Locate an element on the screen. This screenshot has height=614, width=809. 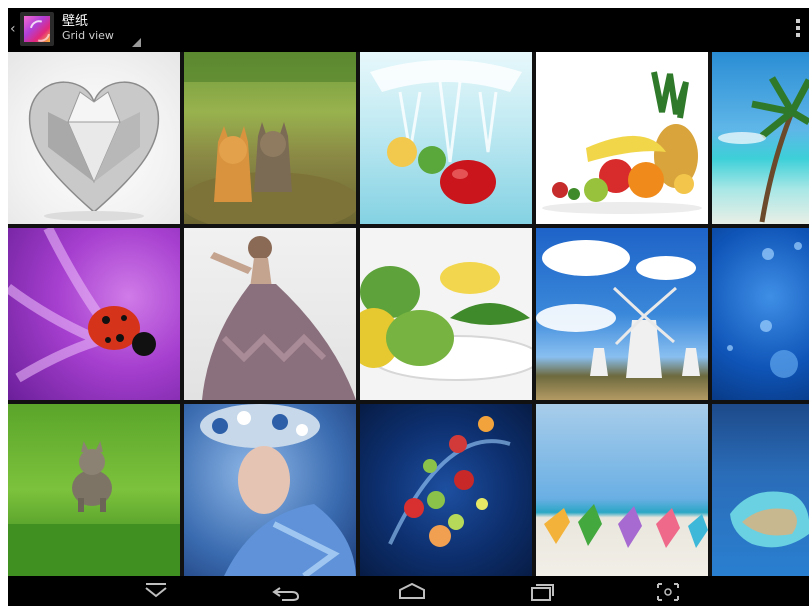
wallpaper-tile-diamond-heart is located at coordinates (94, 138).